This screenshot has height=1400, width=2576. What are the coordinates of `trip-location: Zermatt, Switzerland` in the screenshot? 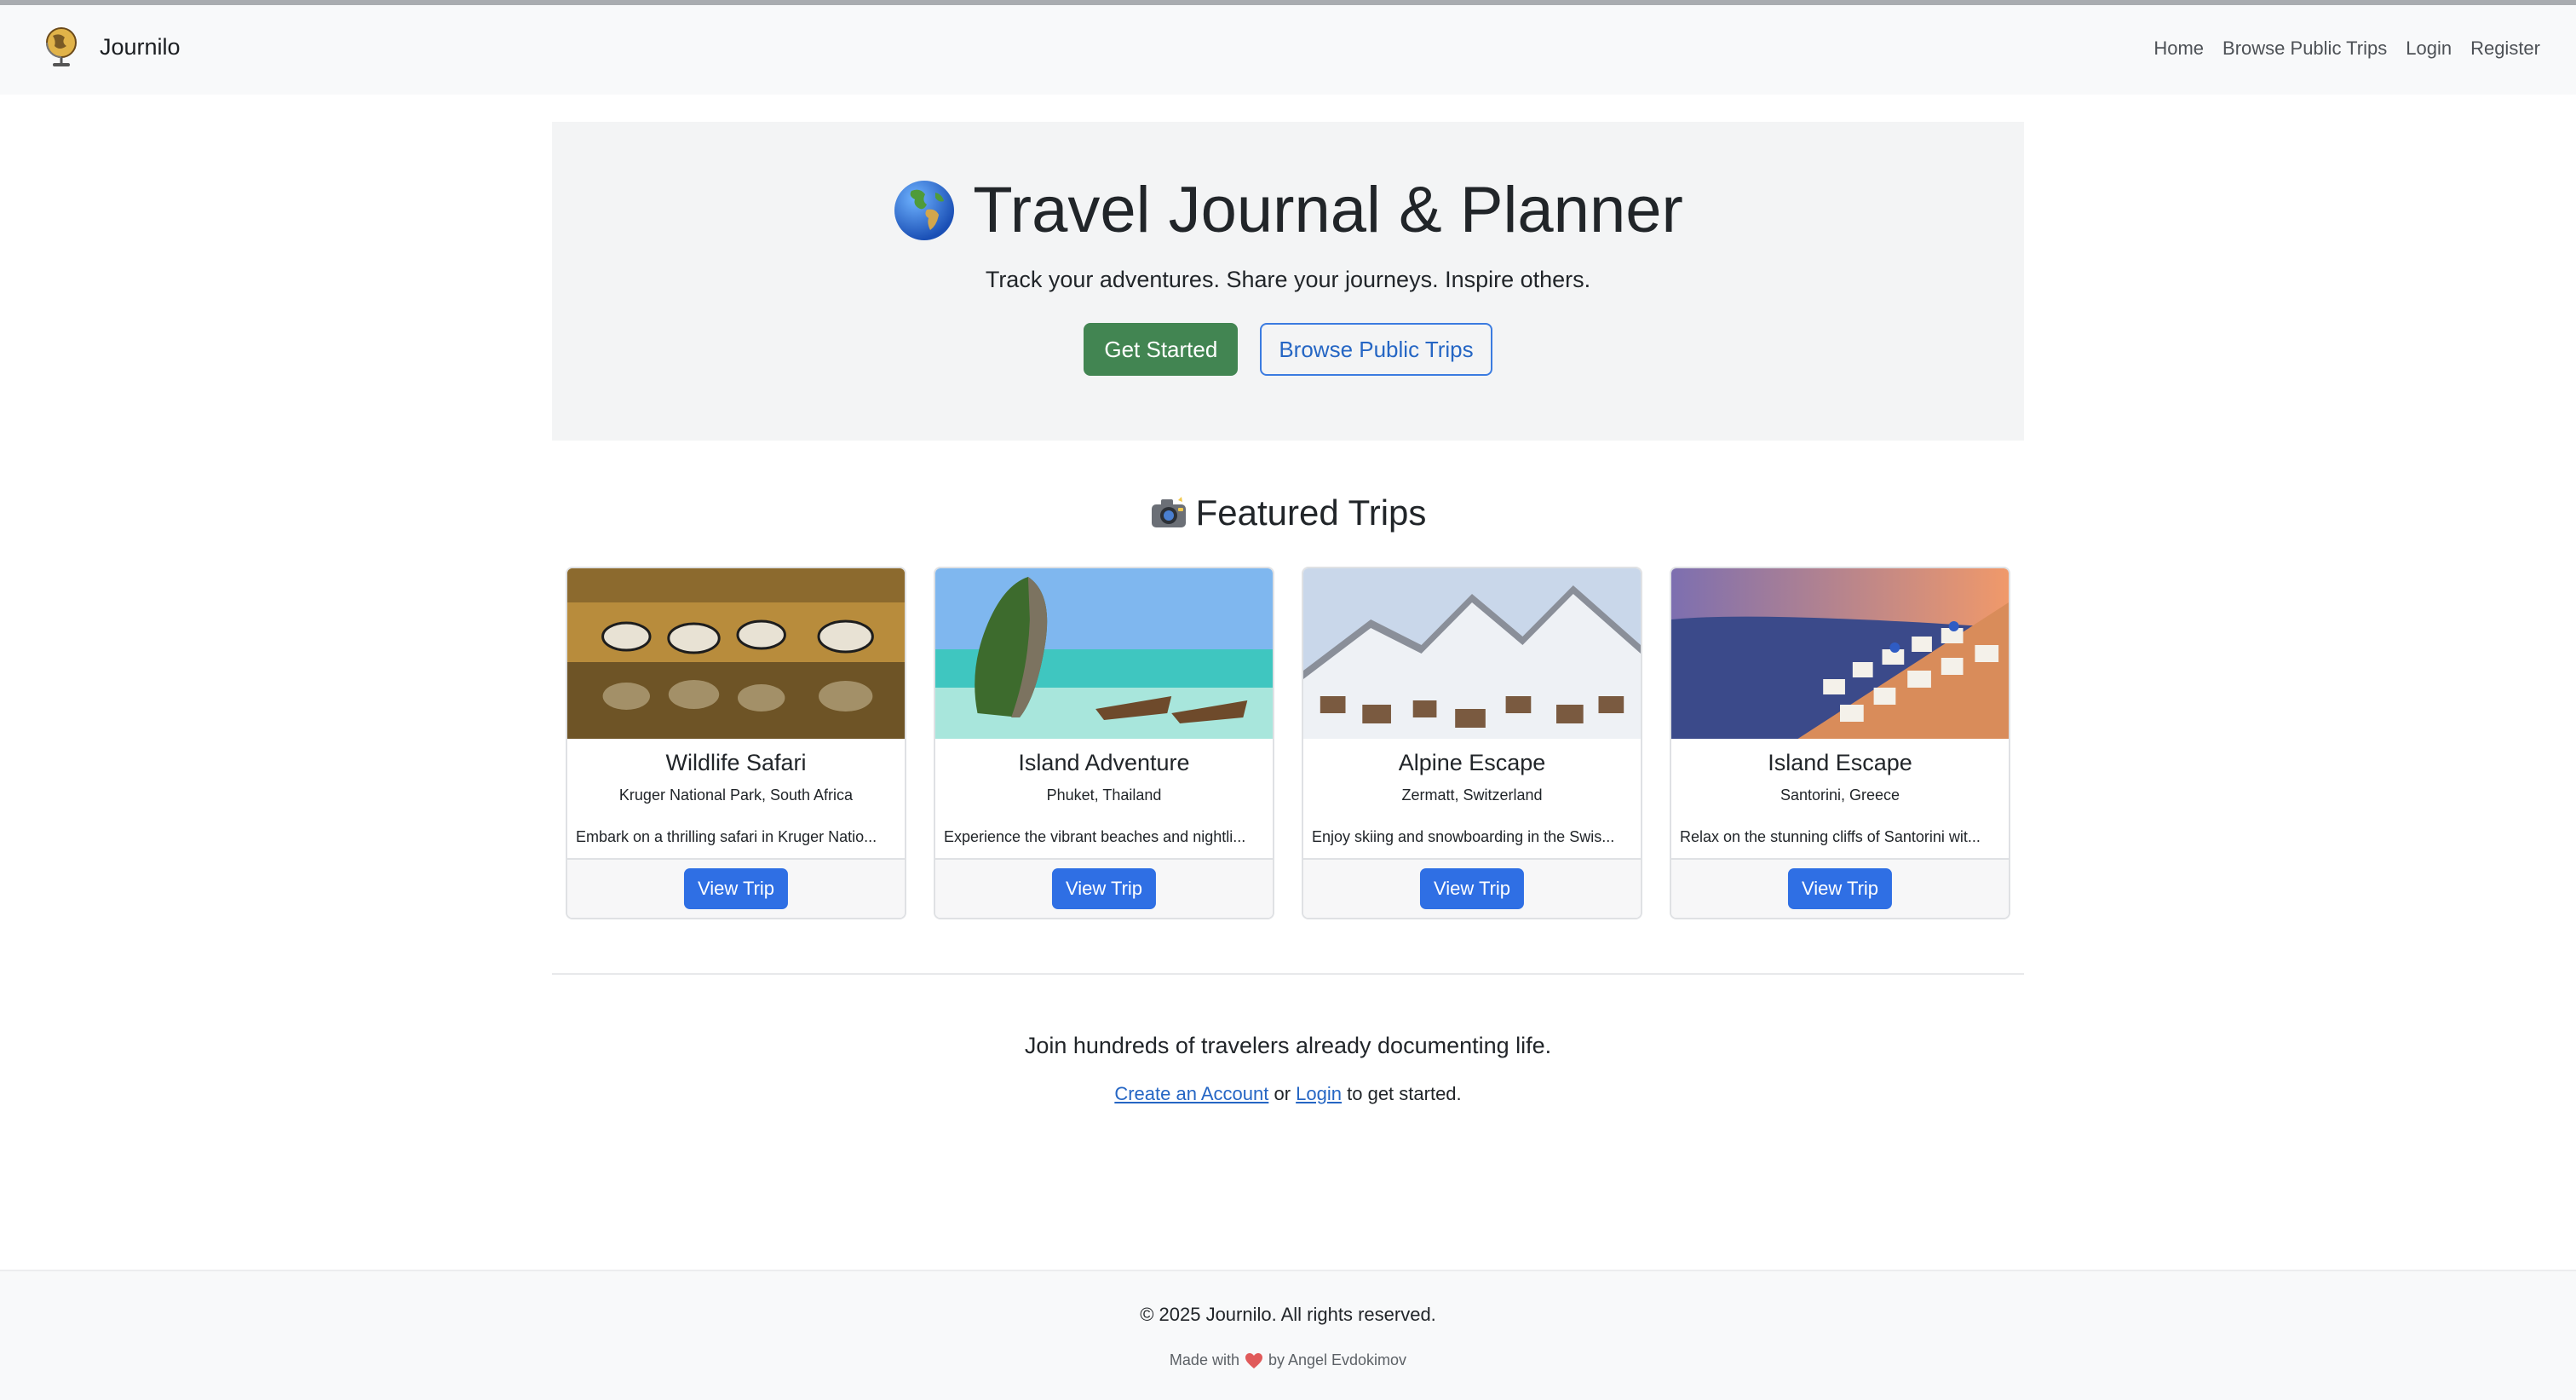 It's located at (1472, 795).